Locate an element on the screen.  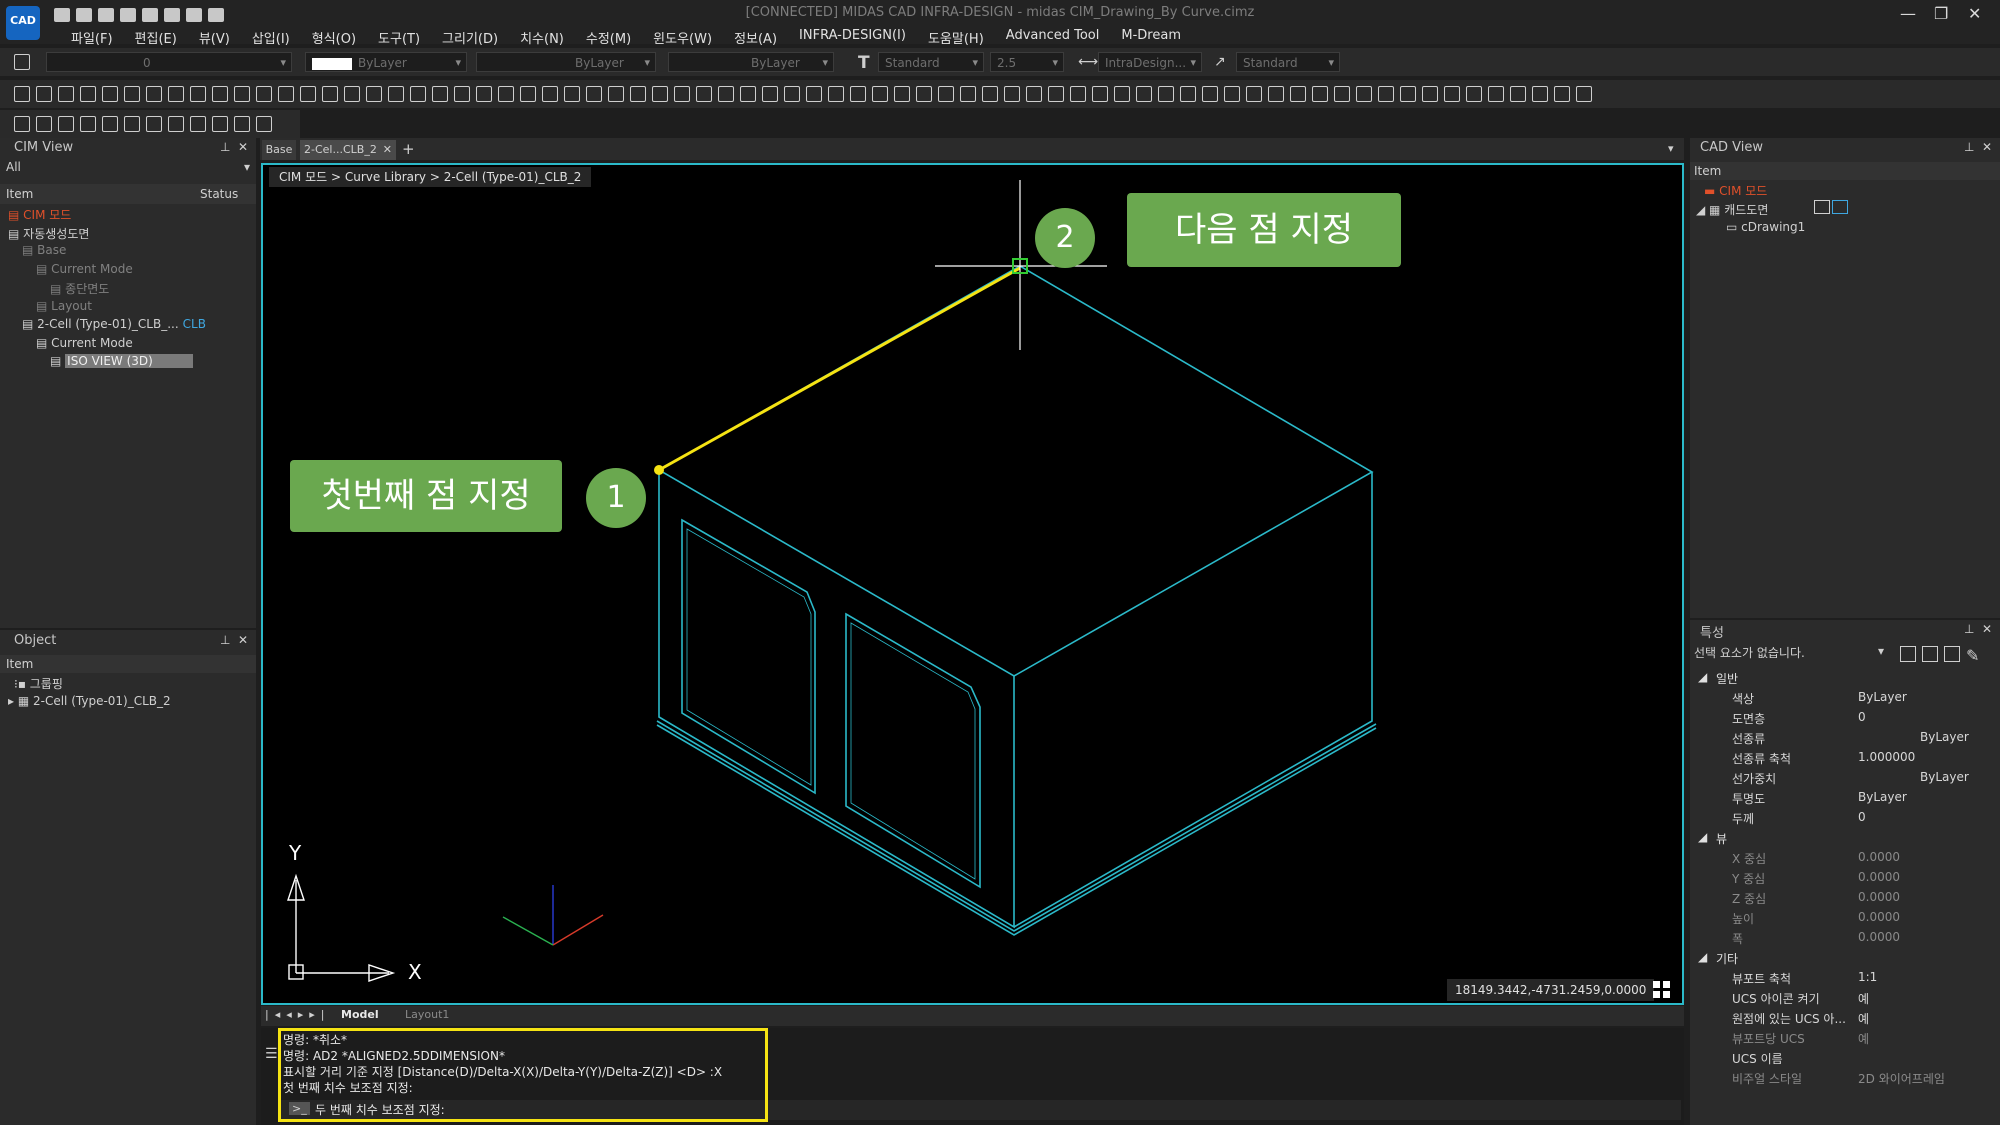
multileader-style-combo: Standard is located at coordinates (1288, 62).